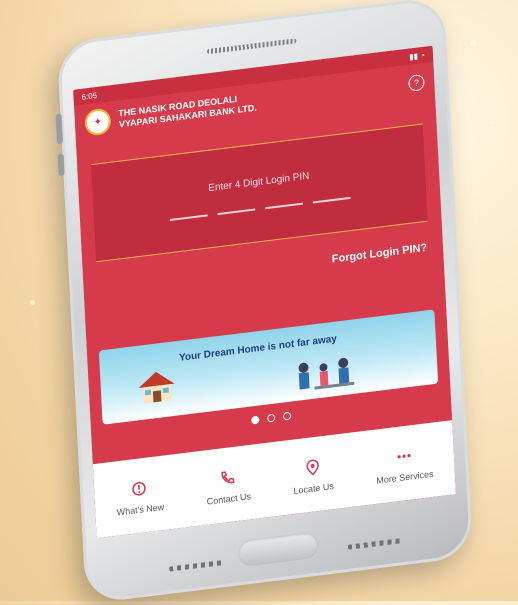  I want to click on nav-label: Locate Us, so click(314, 488).